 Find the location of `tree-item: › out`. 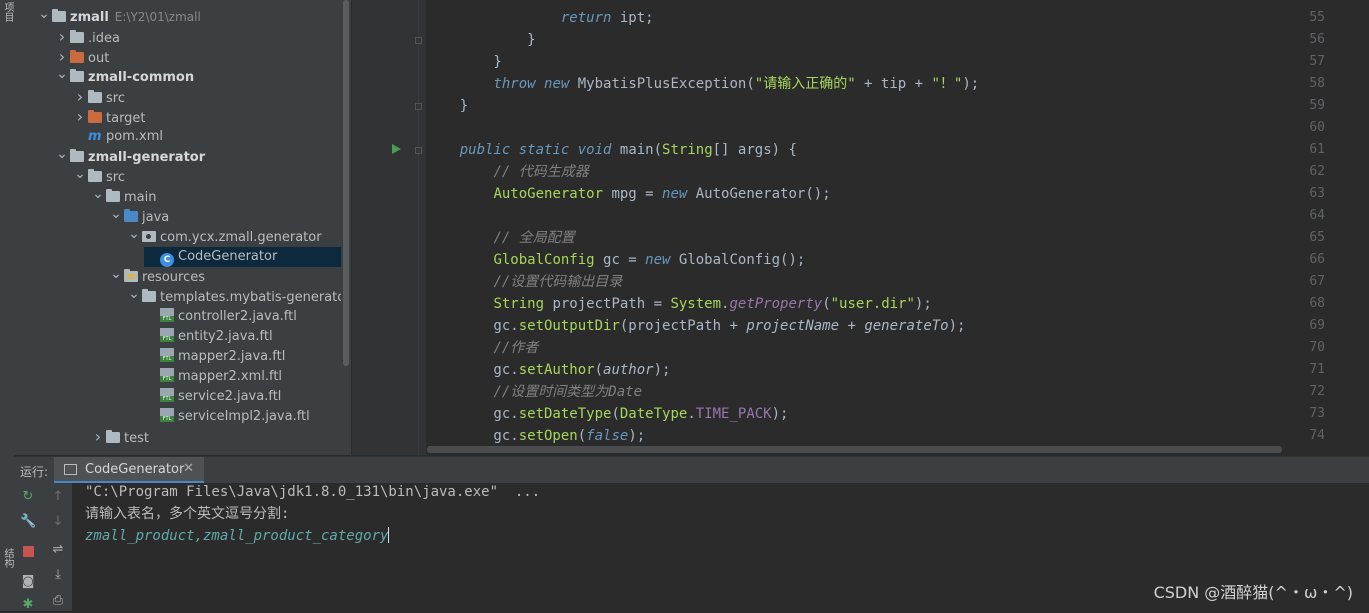

tree-item: › out is located at coordinates (197, 57).